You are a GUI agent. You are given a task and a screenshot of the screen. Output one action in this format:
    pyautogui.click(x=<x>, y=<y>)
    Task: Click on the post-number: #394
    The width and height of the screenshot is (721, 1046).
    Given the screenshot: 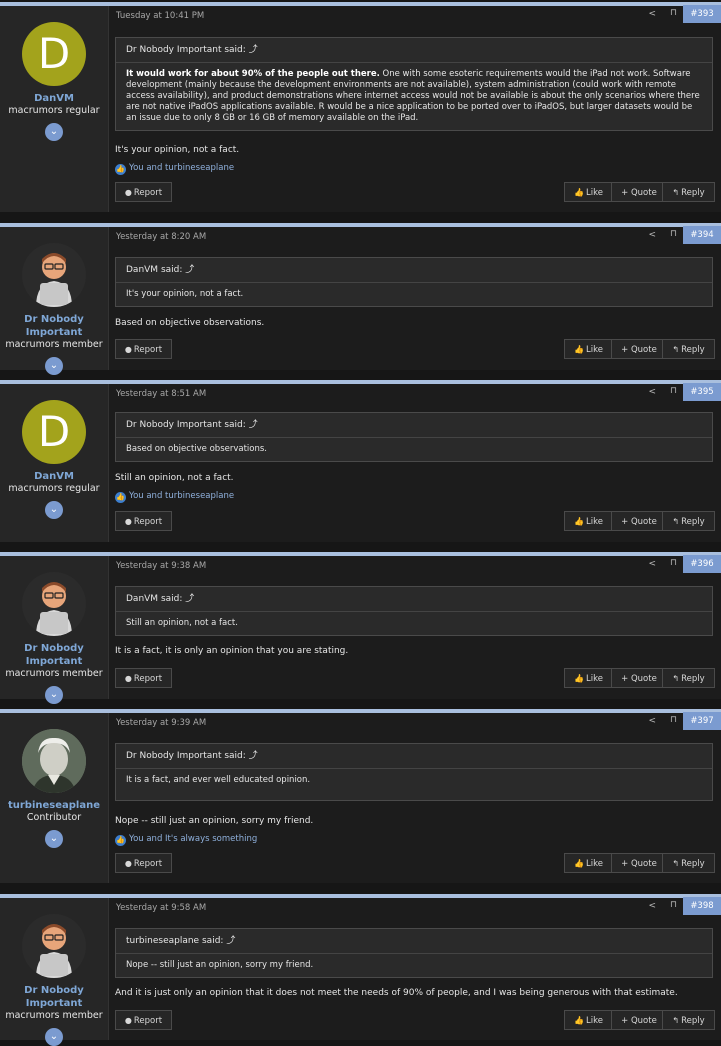 What is the action you would take?
    pyautogui.click(x=702, y=235)
    